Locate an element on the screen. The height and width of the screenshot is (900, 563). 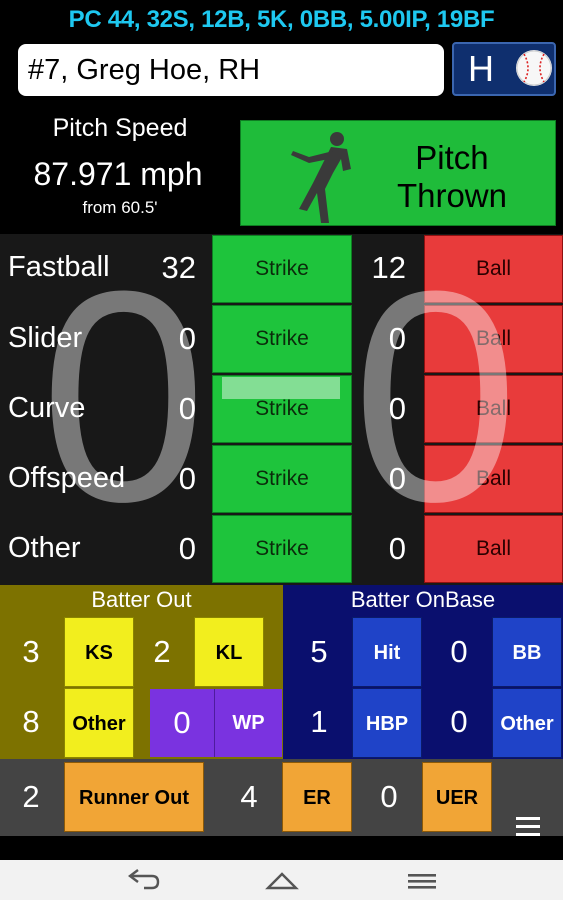
system-nav-bar is located at coordinates (281, 880).